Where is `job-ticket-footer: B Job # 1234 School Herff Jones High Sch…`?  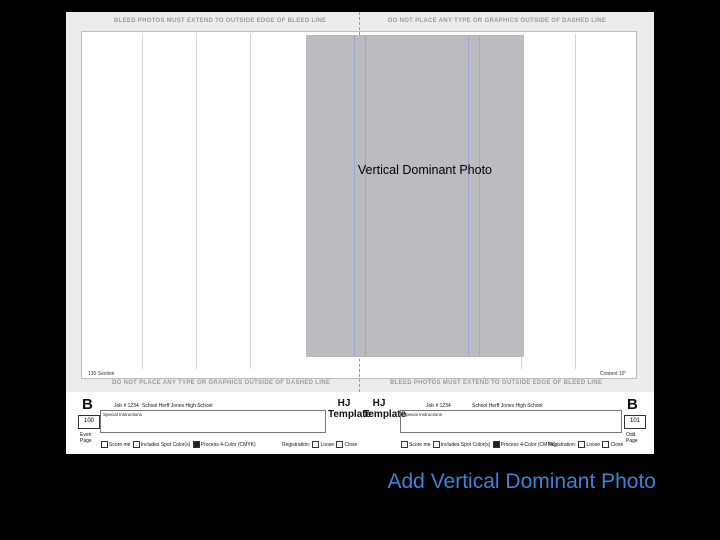 job-ticket-footer: B Job # 1234 School Herff Jones High Sch… is located at coordinates (360, 425).